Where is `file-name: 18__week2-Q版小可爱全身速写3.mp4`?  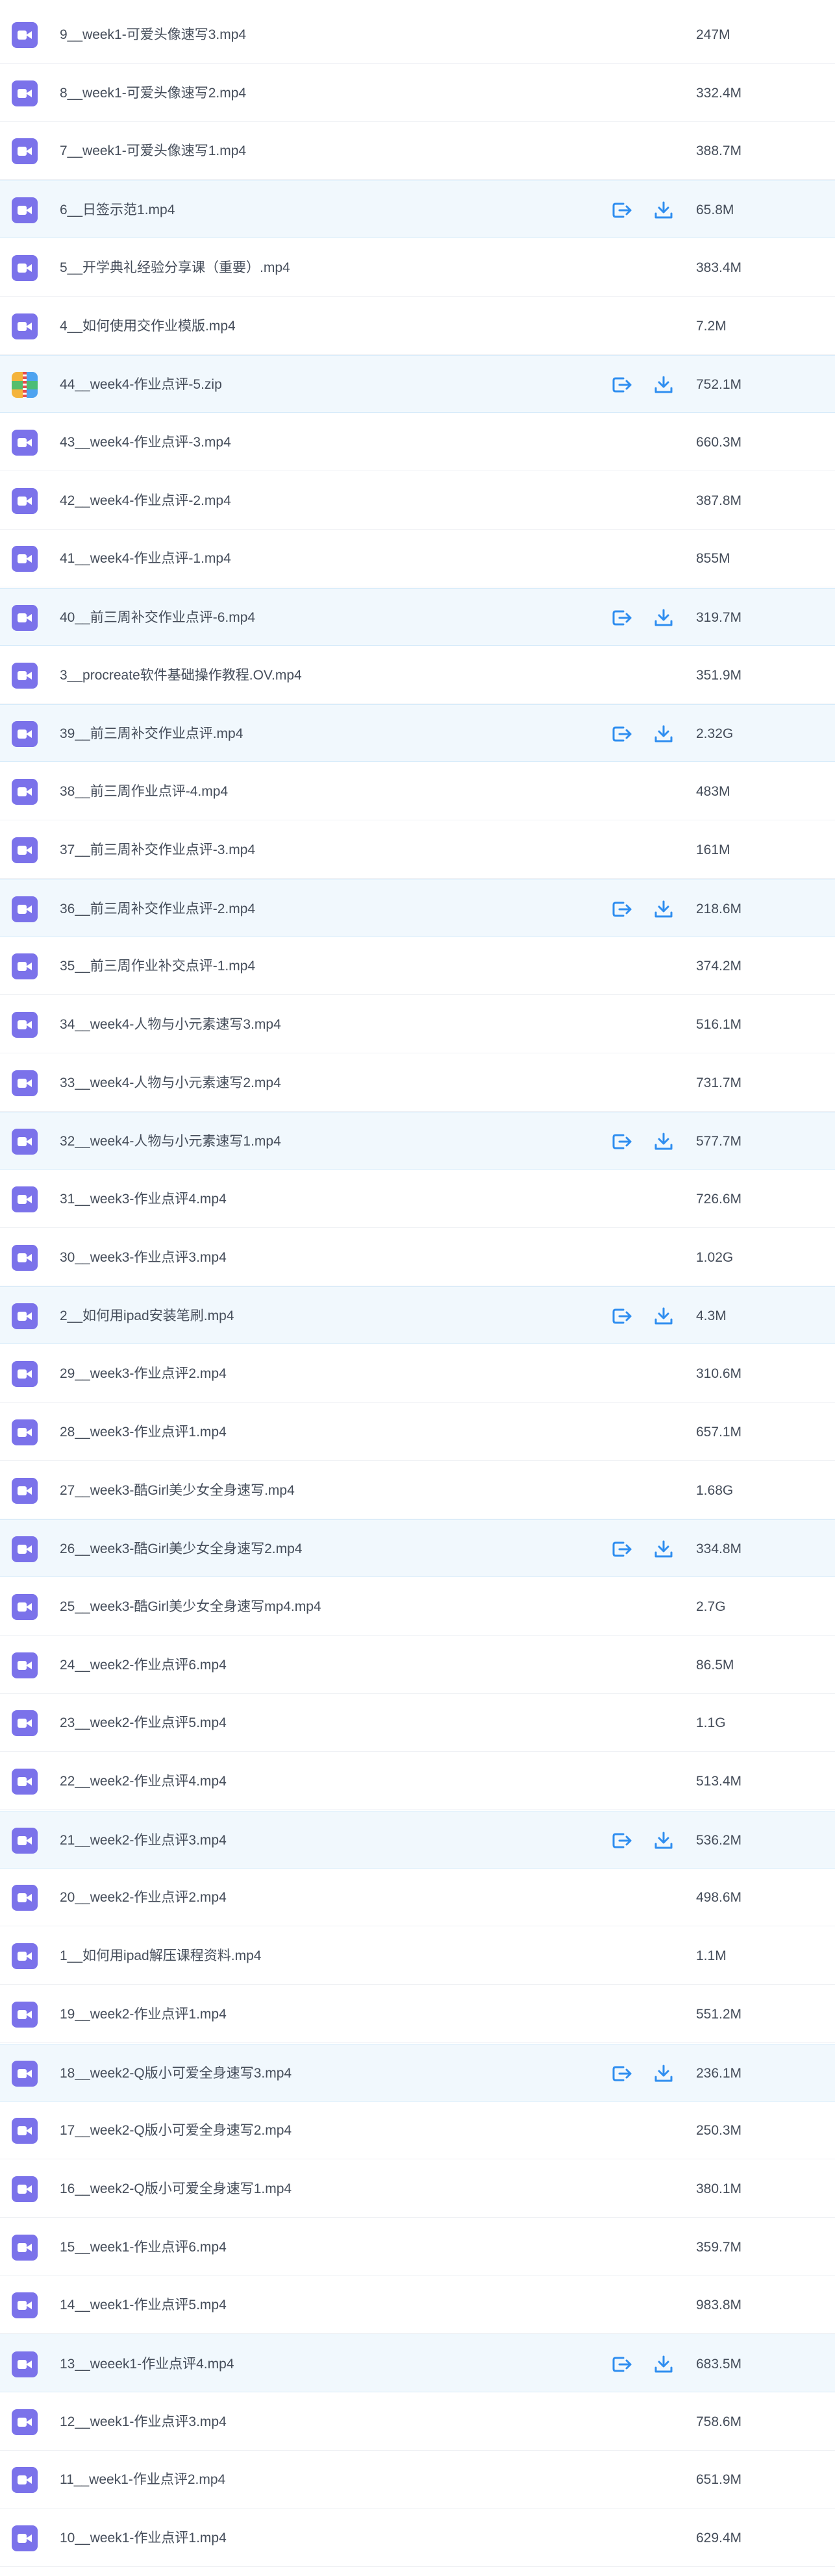 file-name: 18__week2-Q版小可爱全身速写3.mp4 is located at coordinates (176, 2073).